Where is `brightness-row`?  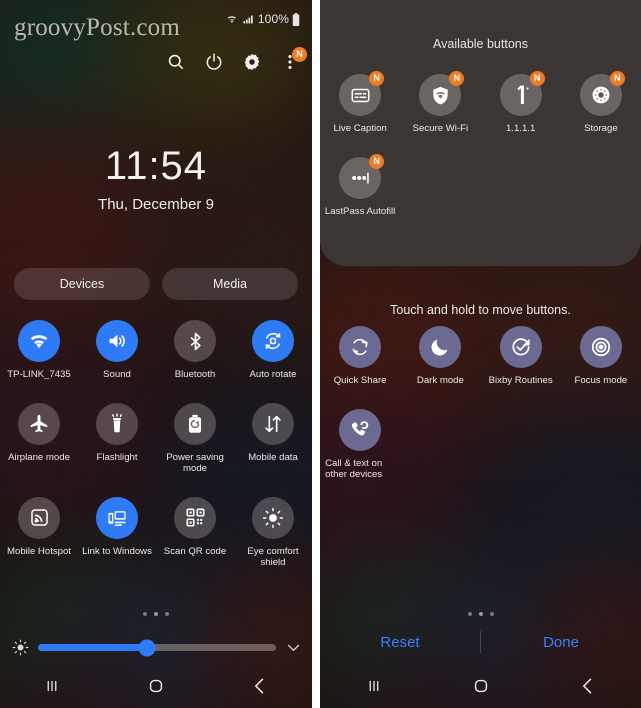 brightness-row is located at coordinates (157, 647).